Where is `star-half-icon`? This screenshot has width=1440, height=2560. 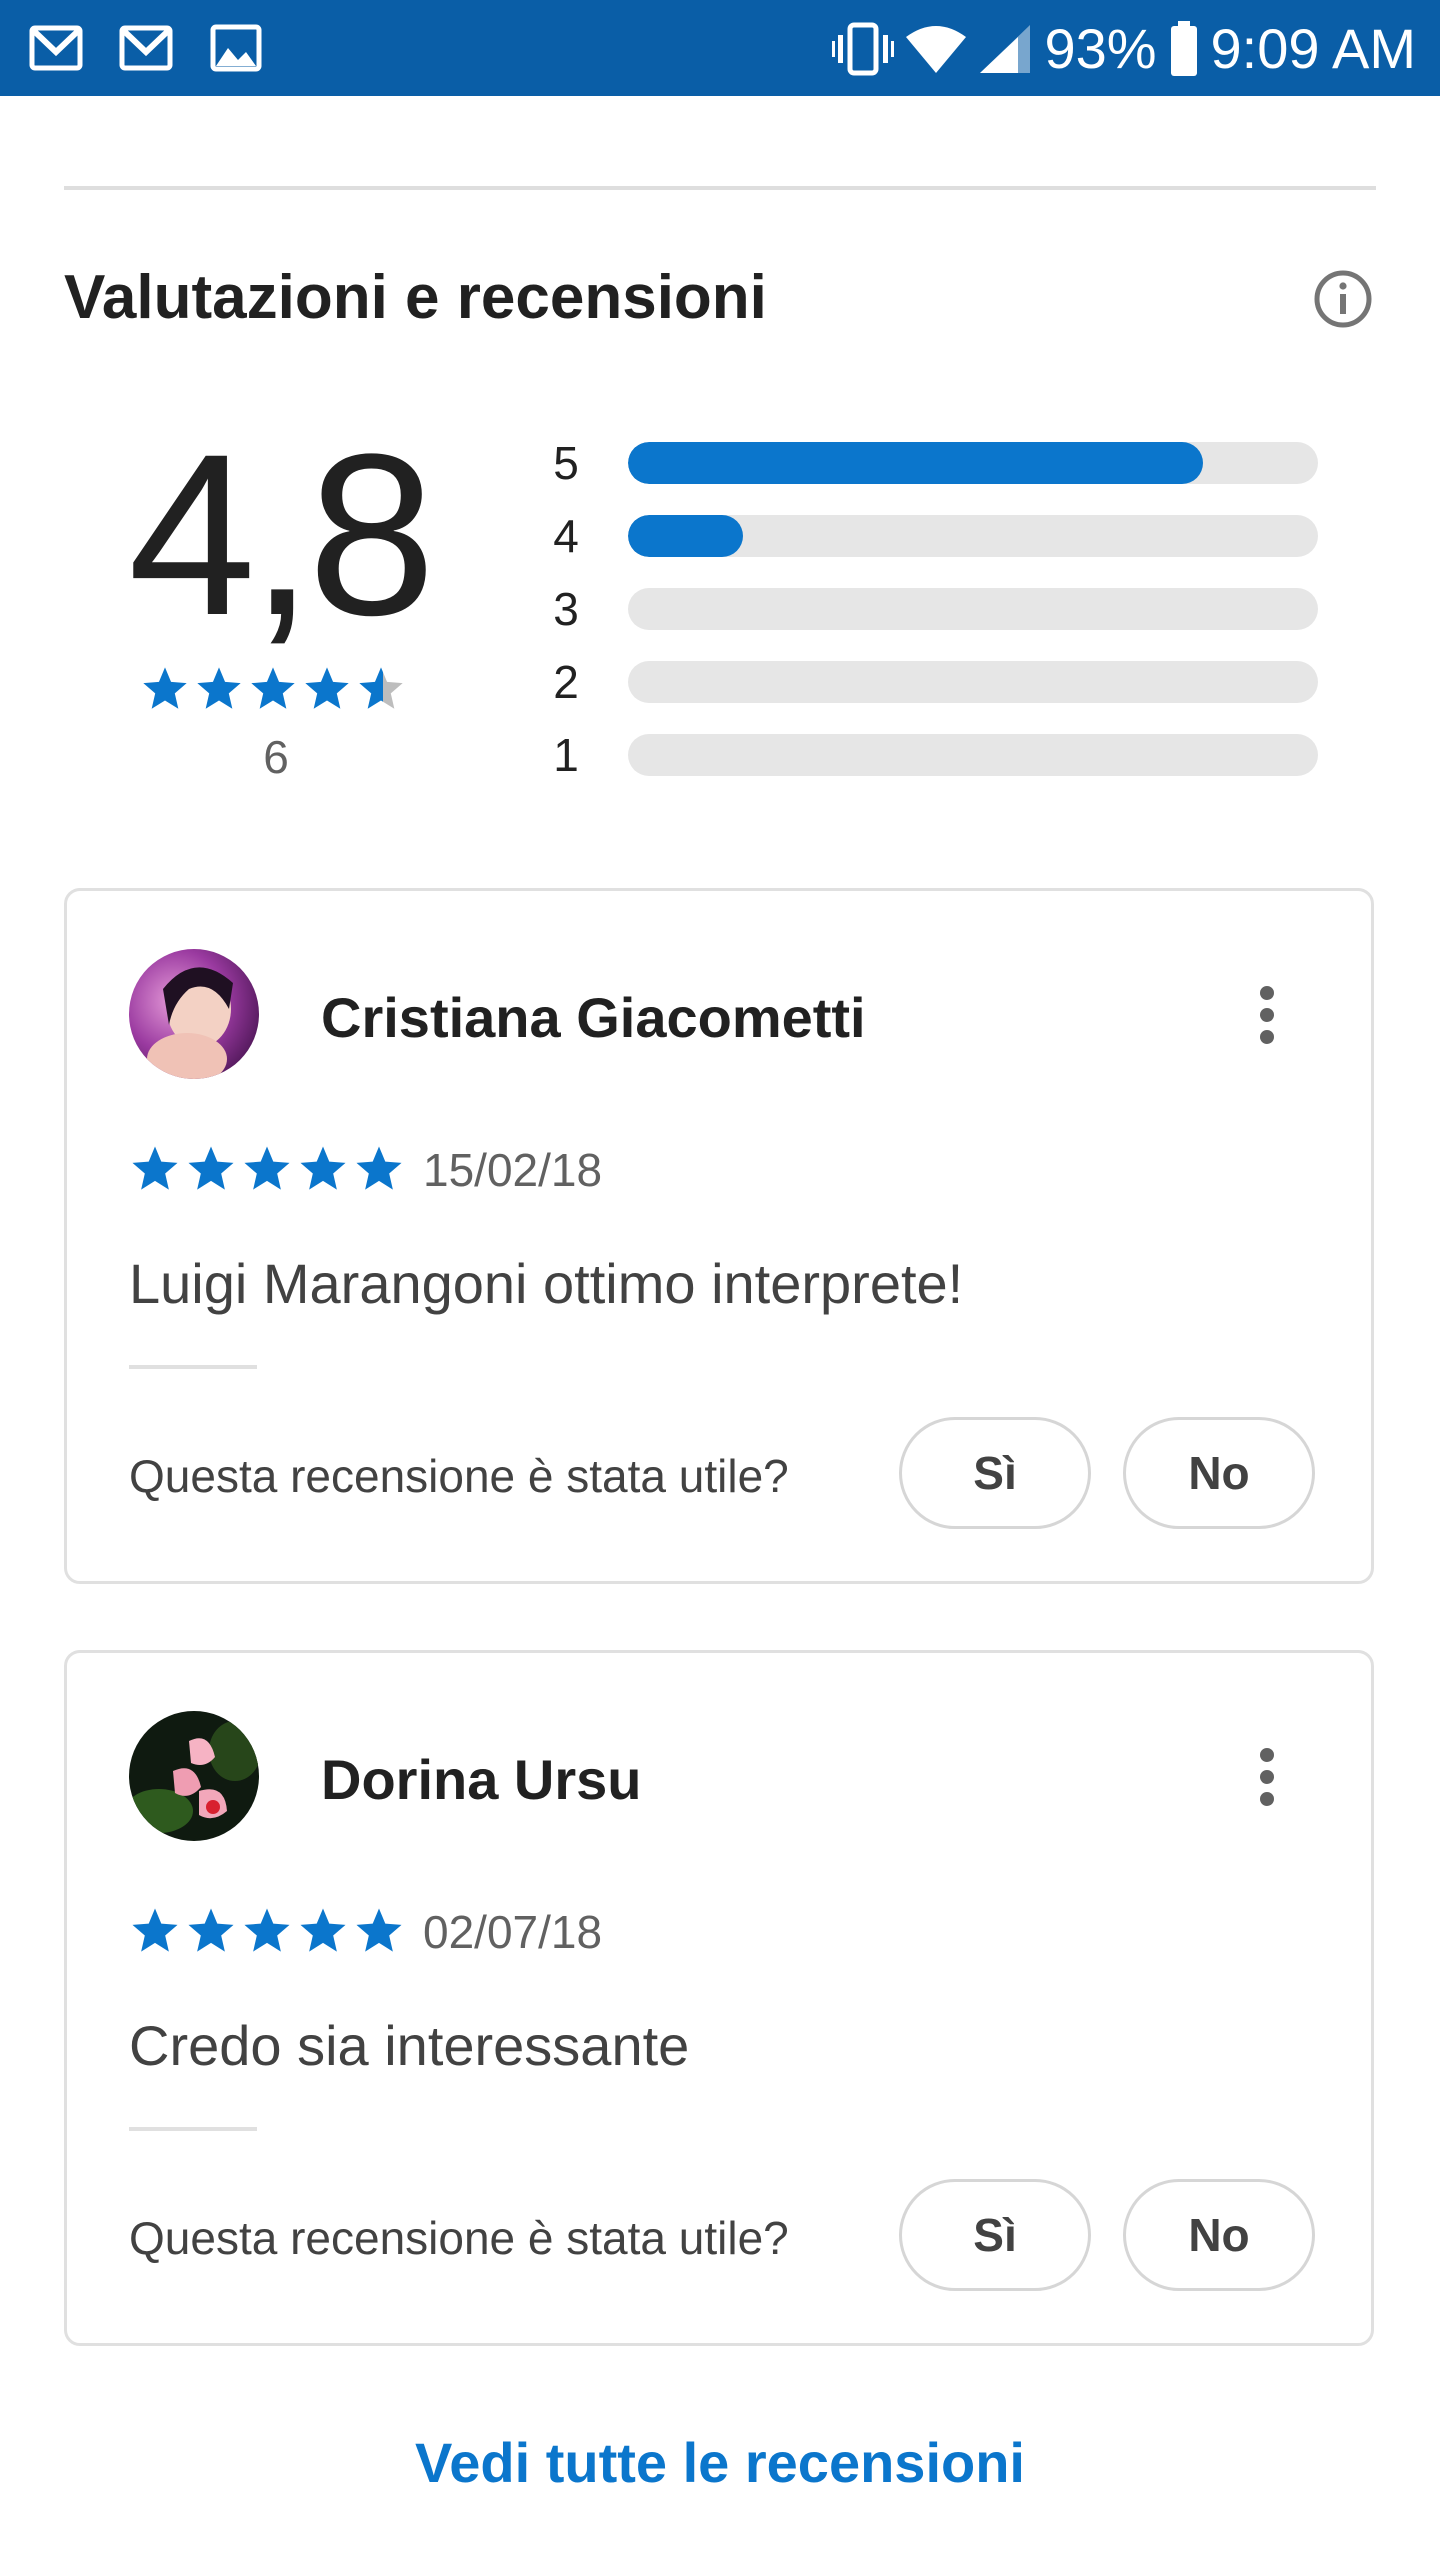 star-half-icon is located at coordinates (381, 688).